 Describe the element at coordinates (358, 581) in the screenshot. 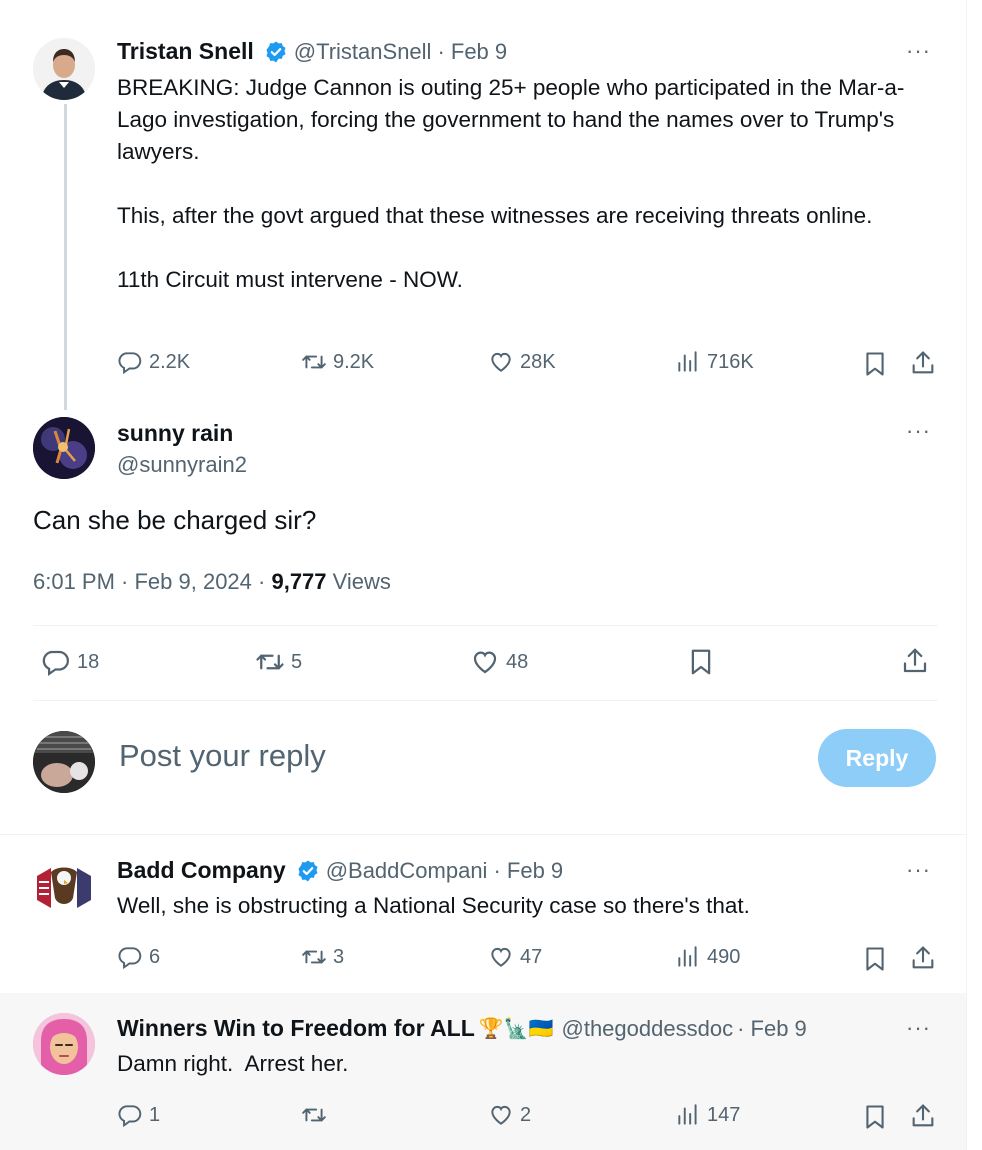

I see `views-label: Views` at that location.